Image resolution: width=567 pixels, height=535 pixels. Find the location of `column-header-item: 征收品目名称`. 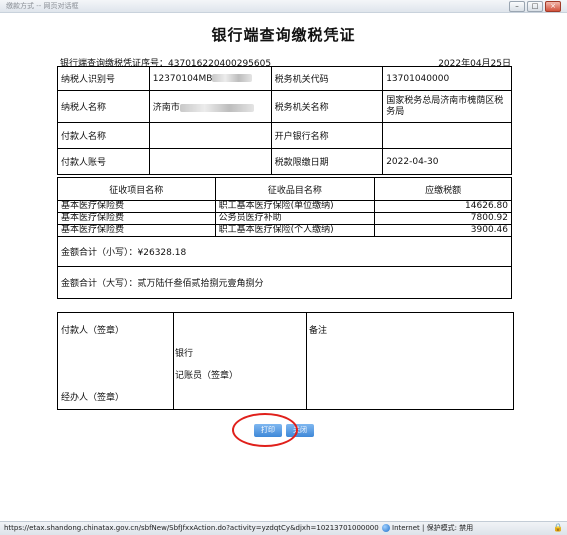

column-header-item: 征收品目名称 is located at coordinates (295, 189).